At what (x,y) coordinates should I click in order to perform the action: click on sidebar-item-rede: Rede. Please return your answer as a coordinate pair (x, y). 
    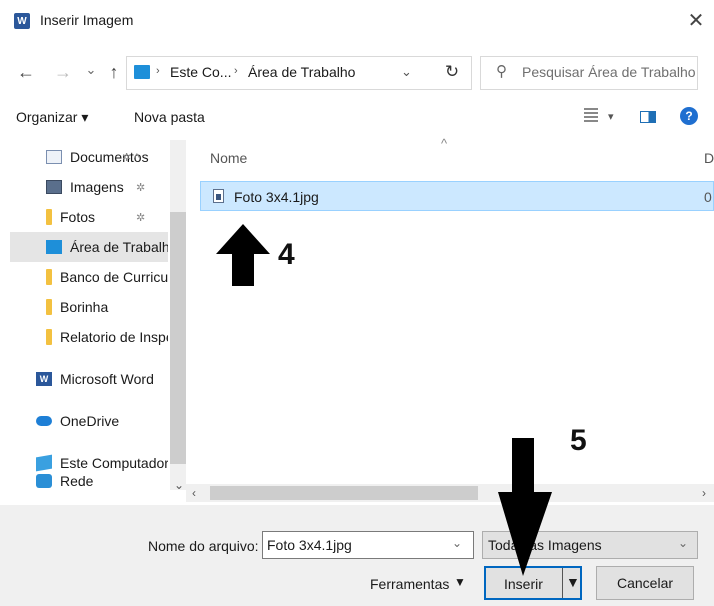
    Looking at the image, I should click on (89, 478).